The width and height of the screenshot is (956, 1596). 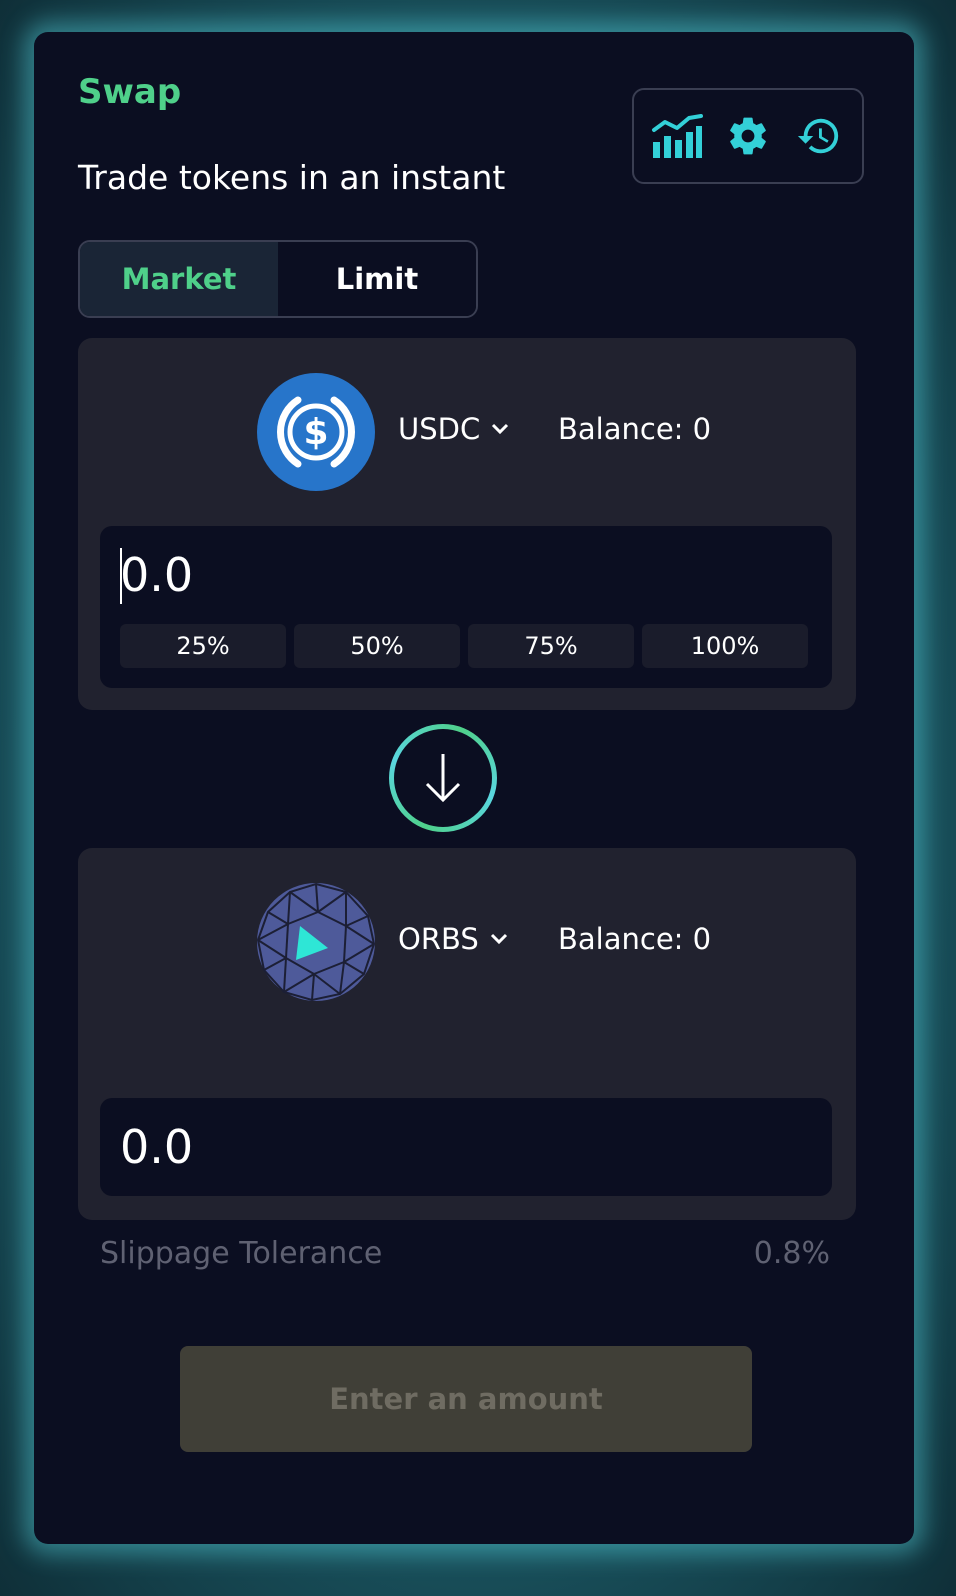 I want to click on tab-market: Market, so click(x=179, y=279).